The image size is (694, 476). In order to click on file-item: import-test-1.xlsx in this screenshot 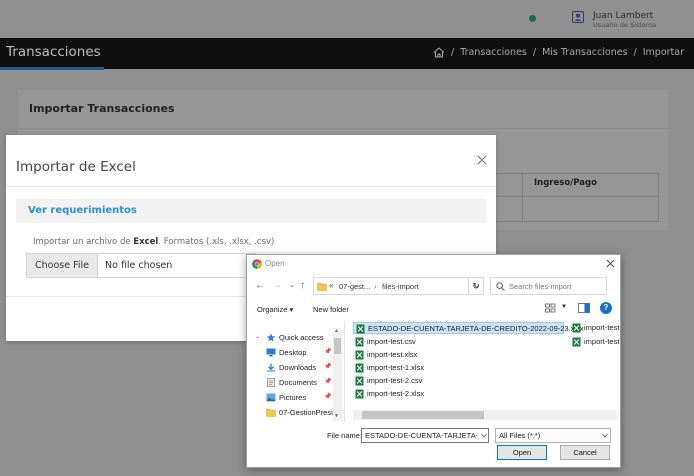, I will do `click(428, 368)`.